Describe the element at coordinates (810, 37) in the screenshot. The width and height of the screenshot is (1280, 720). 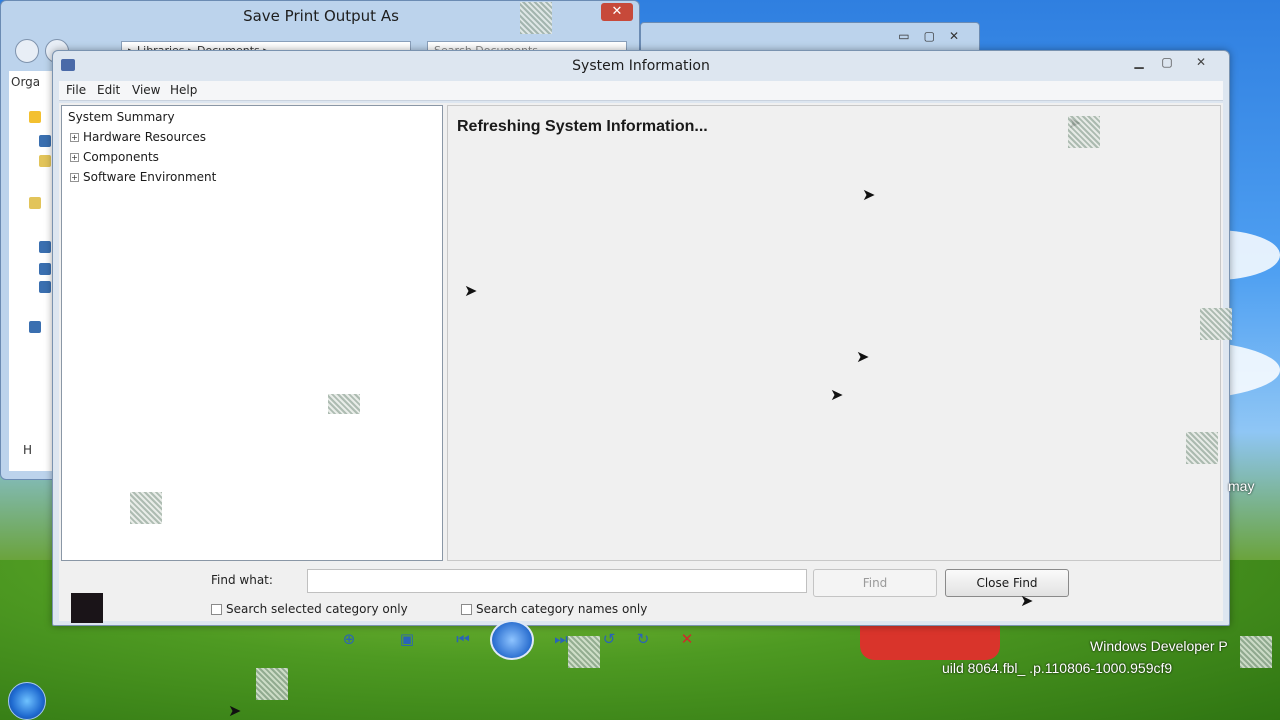
I see `background-window-2: ▭▢✕` at that location.